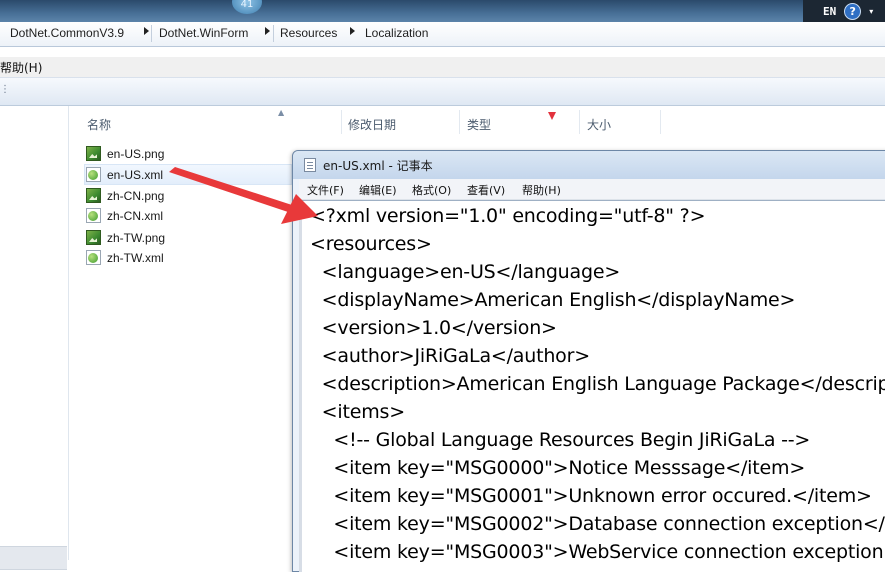 This screenshot has width=885, height=572. What do you see at coordinates (378, 190) in the screenshot?
I see `menu-item-edit: 编辑(E)` at bounding box center [378, 190].